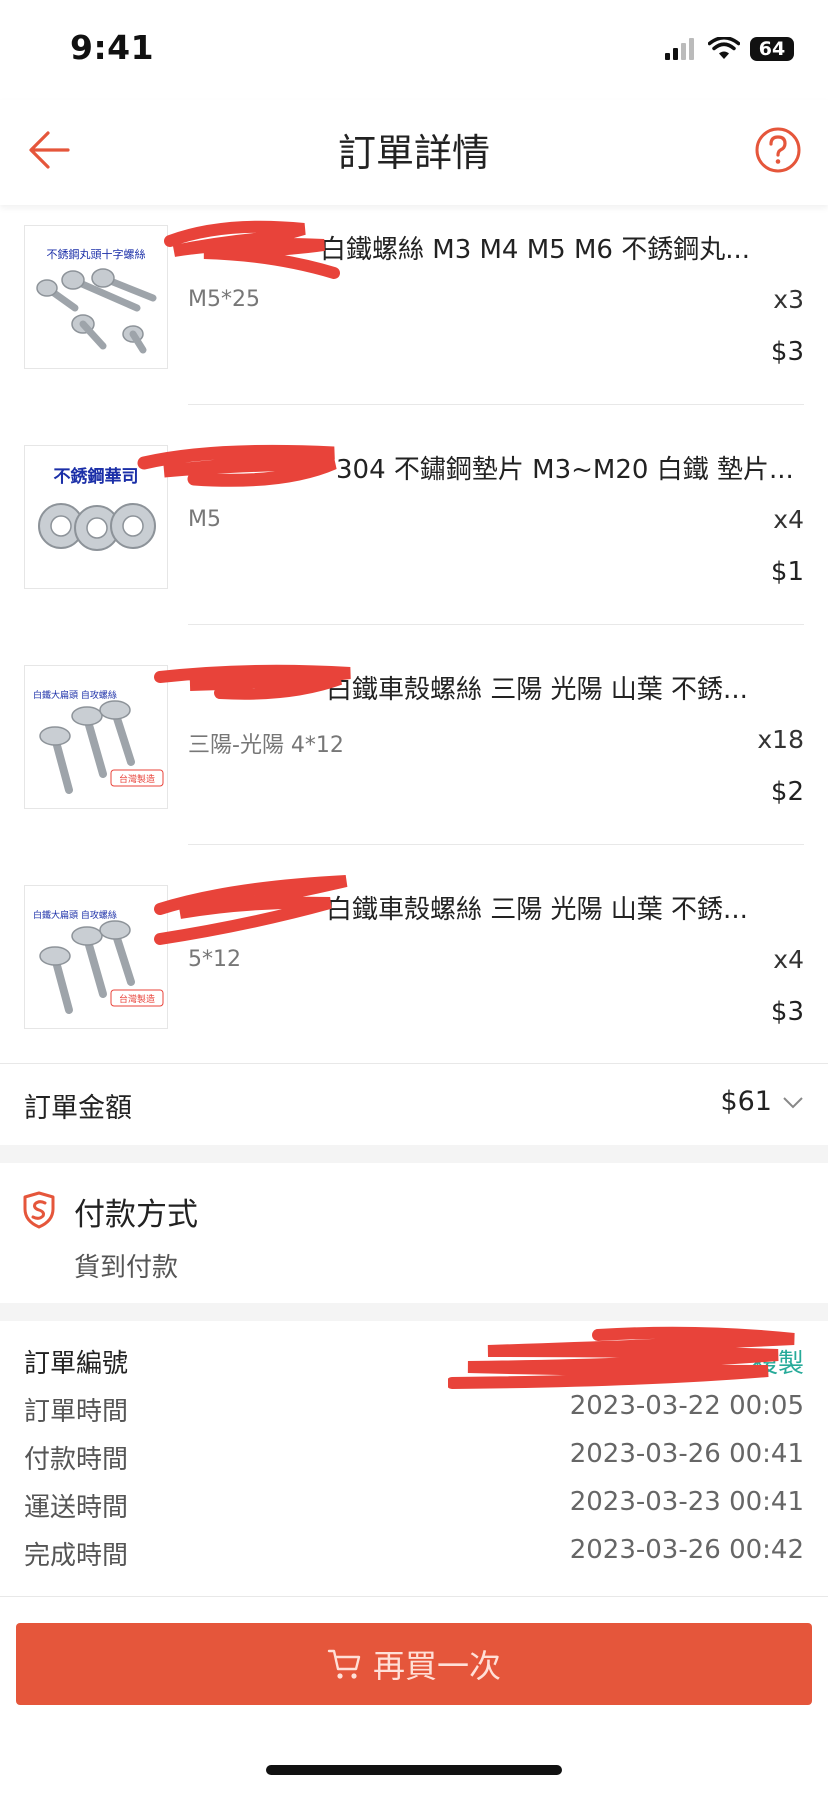  Describe the element at coordinates (96, 254) in the screenshot. I see `thumbnail-caption: 不銹鋼丸頭十字螺絲` at that location.